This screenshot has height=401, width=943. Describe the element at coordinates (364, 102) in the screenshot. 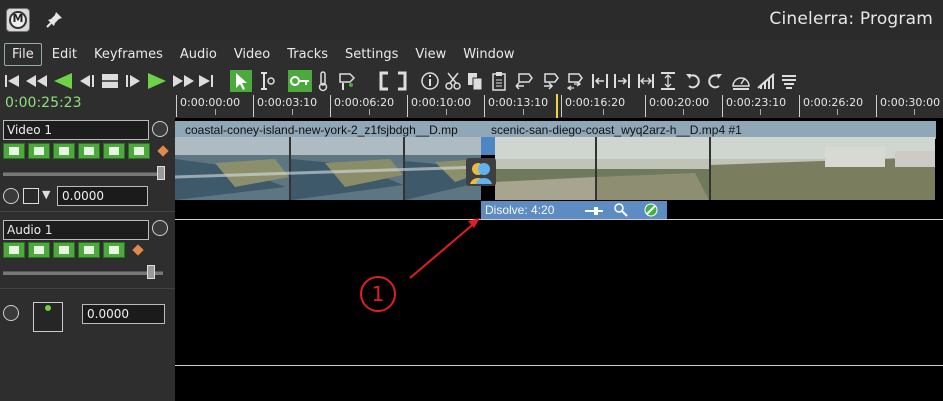

I see `ruler-label: 0:00:06:20` at that location.